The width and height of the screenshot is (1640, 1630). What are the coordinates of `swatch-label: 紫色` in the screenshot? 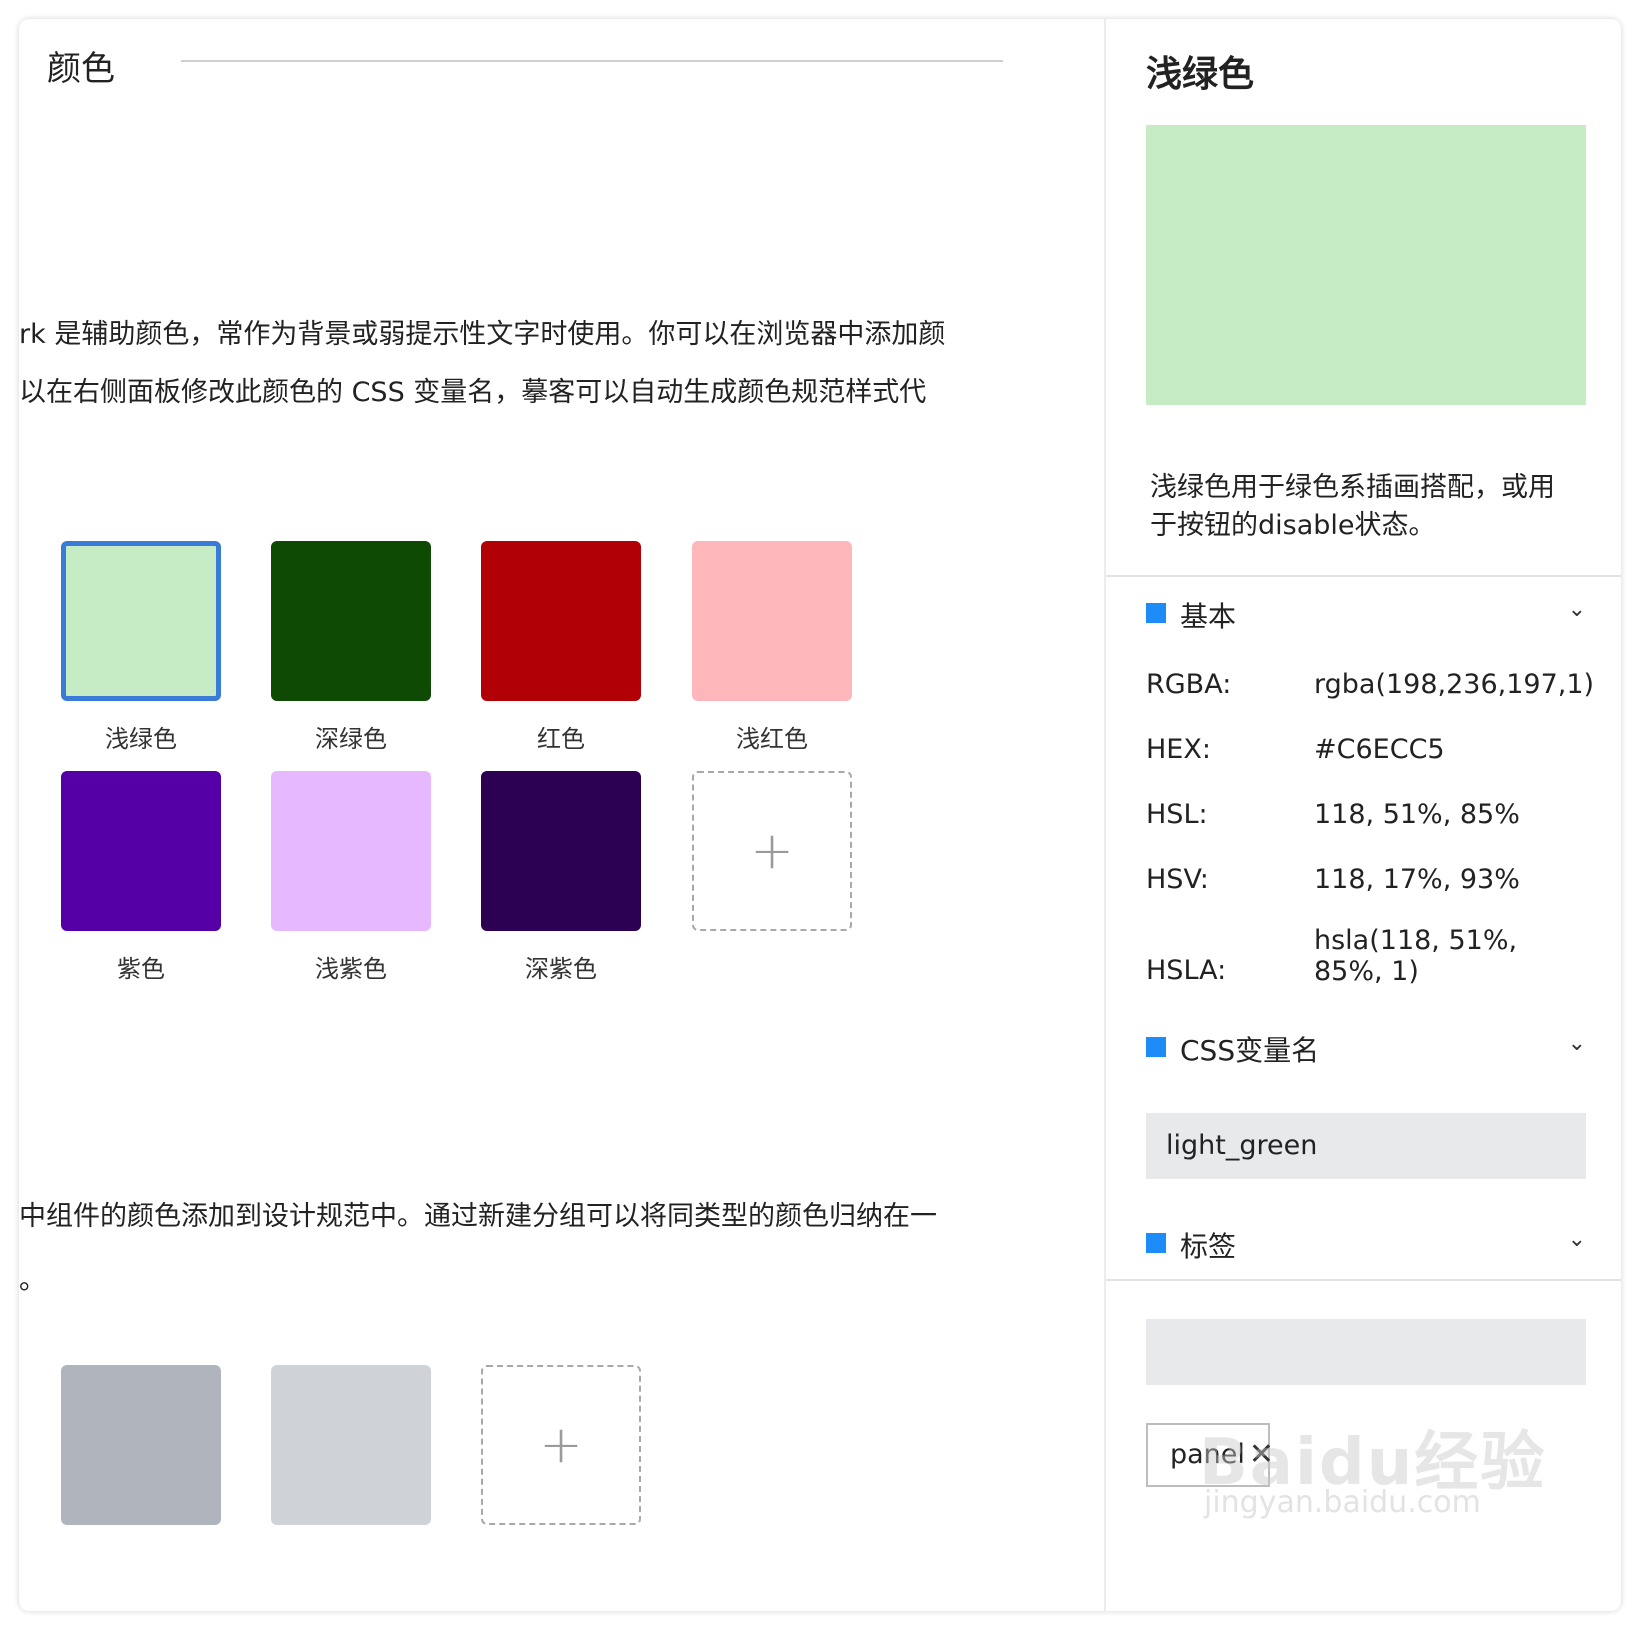 It's located at (141, 969).